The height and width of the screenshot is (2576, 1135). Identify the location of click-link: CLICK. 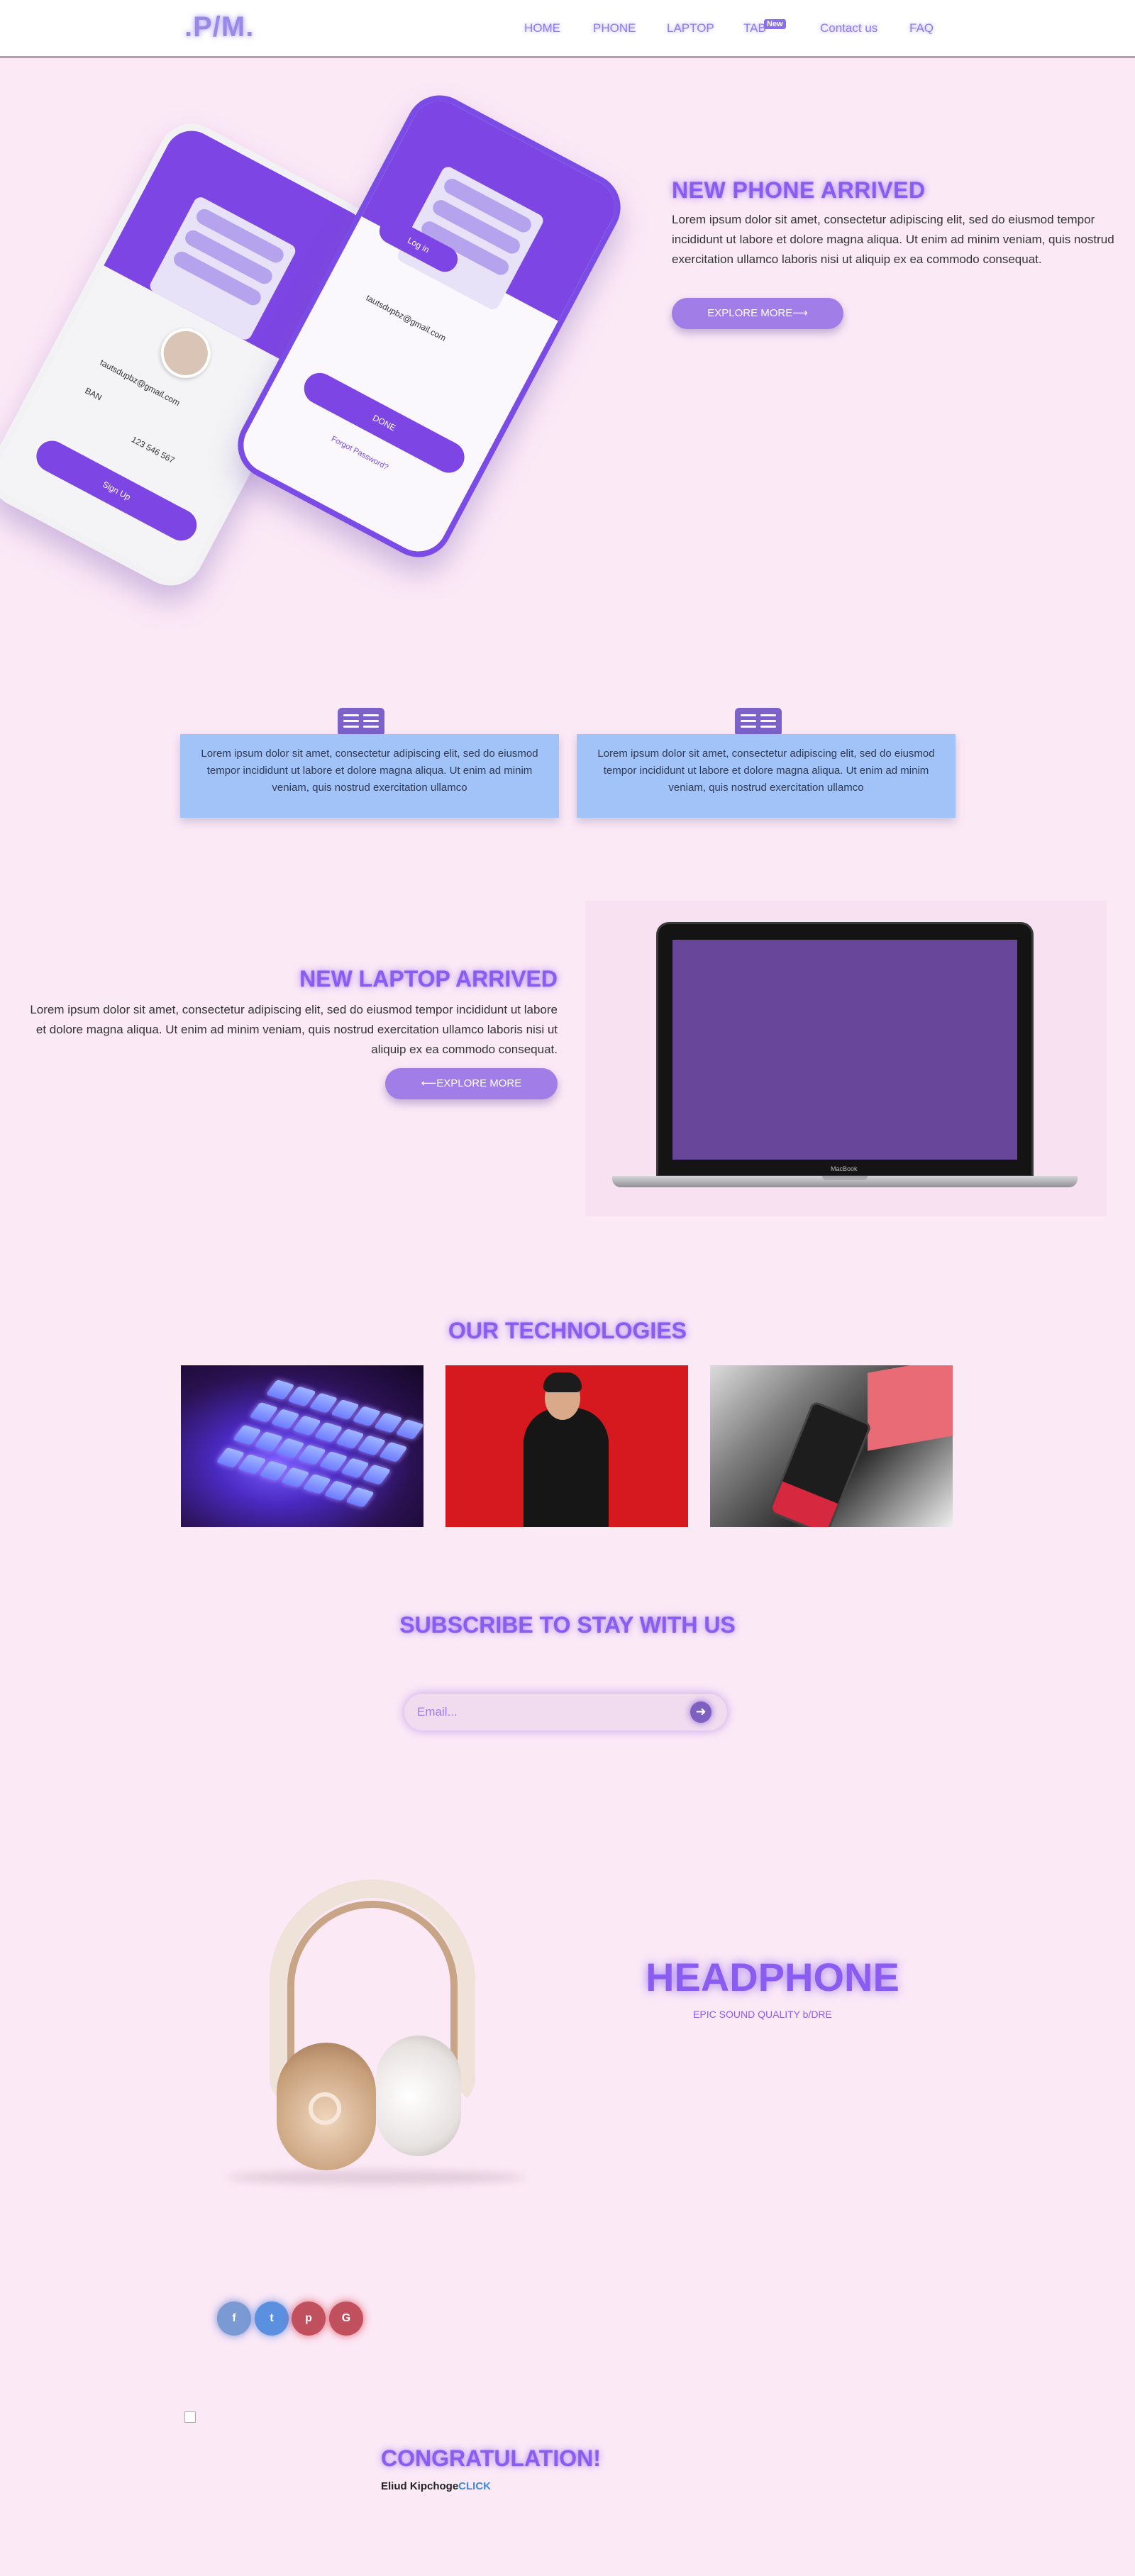
(474, 2486).